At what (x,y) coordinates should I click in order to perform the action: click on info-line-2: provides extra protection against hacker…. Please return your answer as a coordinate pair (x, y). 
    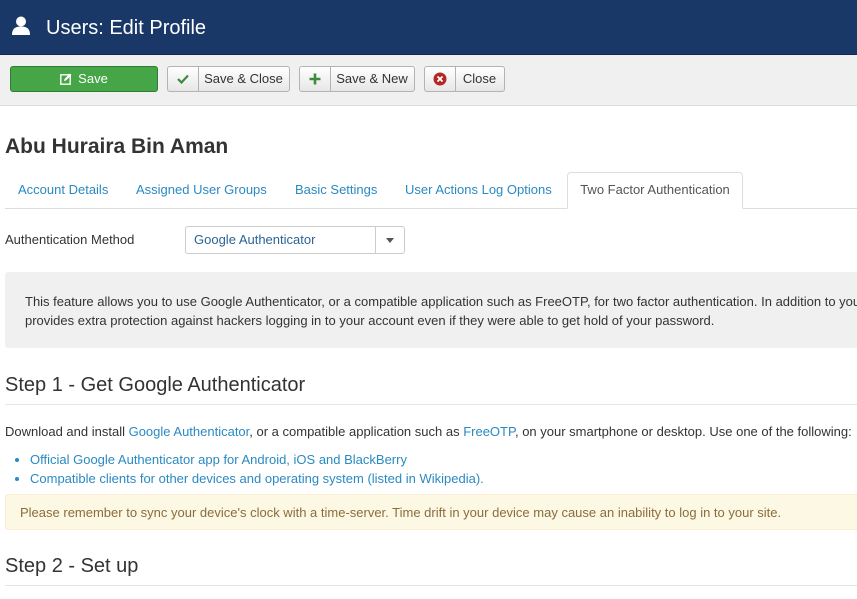
    Looking at the image, I should click on (370, 320).